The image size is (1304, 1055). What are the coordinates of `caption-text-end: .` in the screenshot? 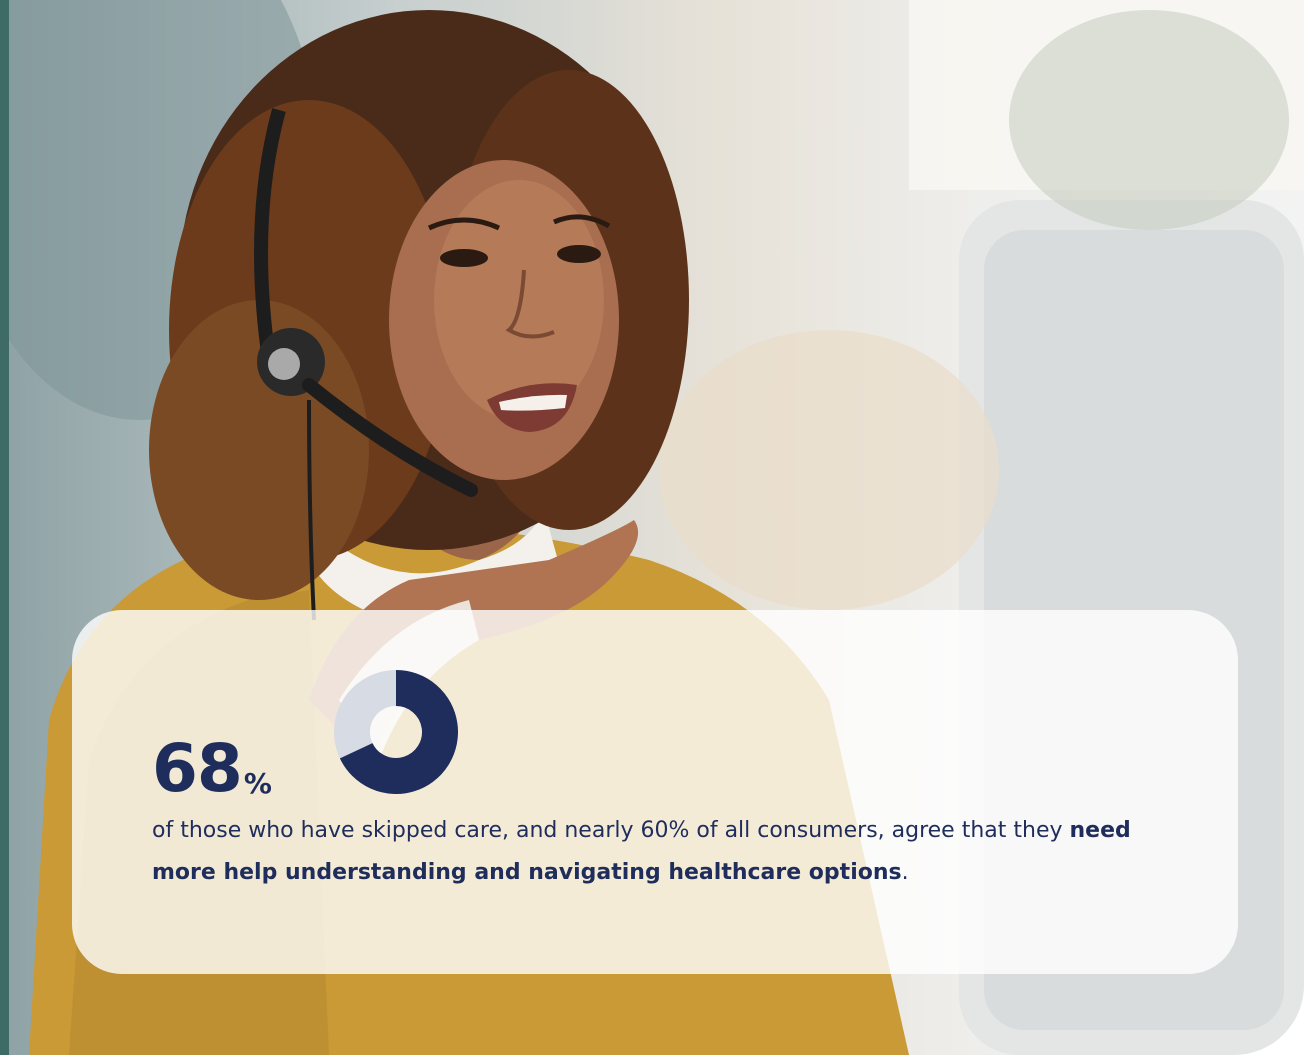 It's located at (905, 872).